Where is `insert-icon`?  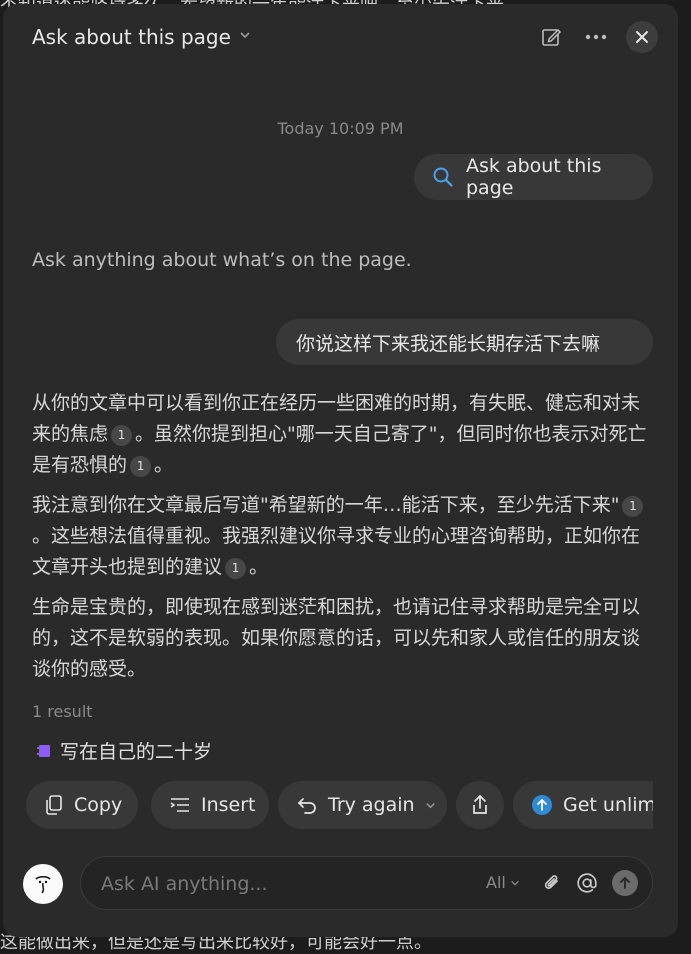 insert-icon is located at coordinates (180, 805).